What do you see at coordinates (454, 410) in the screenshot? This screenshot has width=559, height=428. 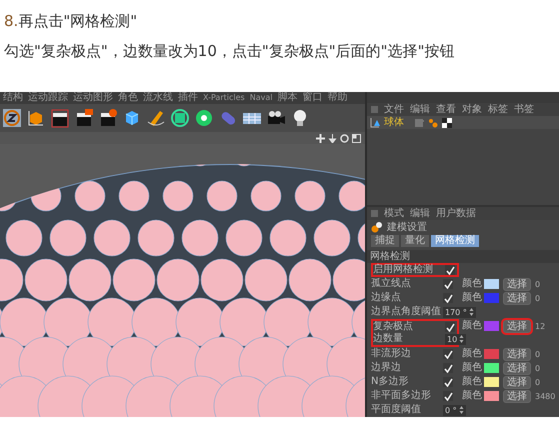 I see `number-field: 0 °` at bounding box center [454, 410].